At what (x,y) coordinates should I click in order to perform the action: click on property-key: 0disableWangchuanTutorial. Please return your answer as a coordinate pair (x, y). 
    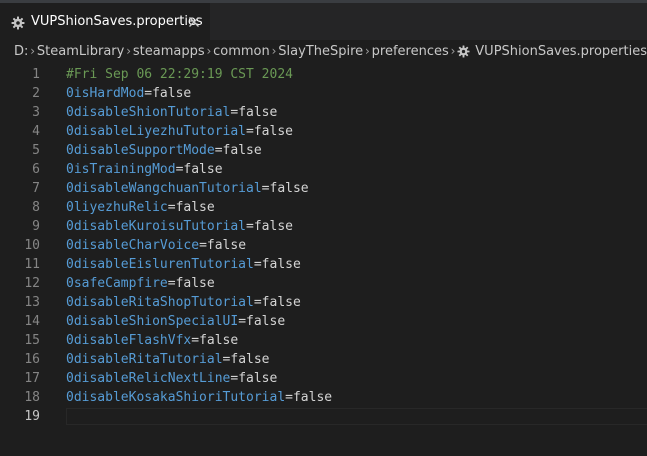
    Looking at the image, I should click on (164, 188).